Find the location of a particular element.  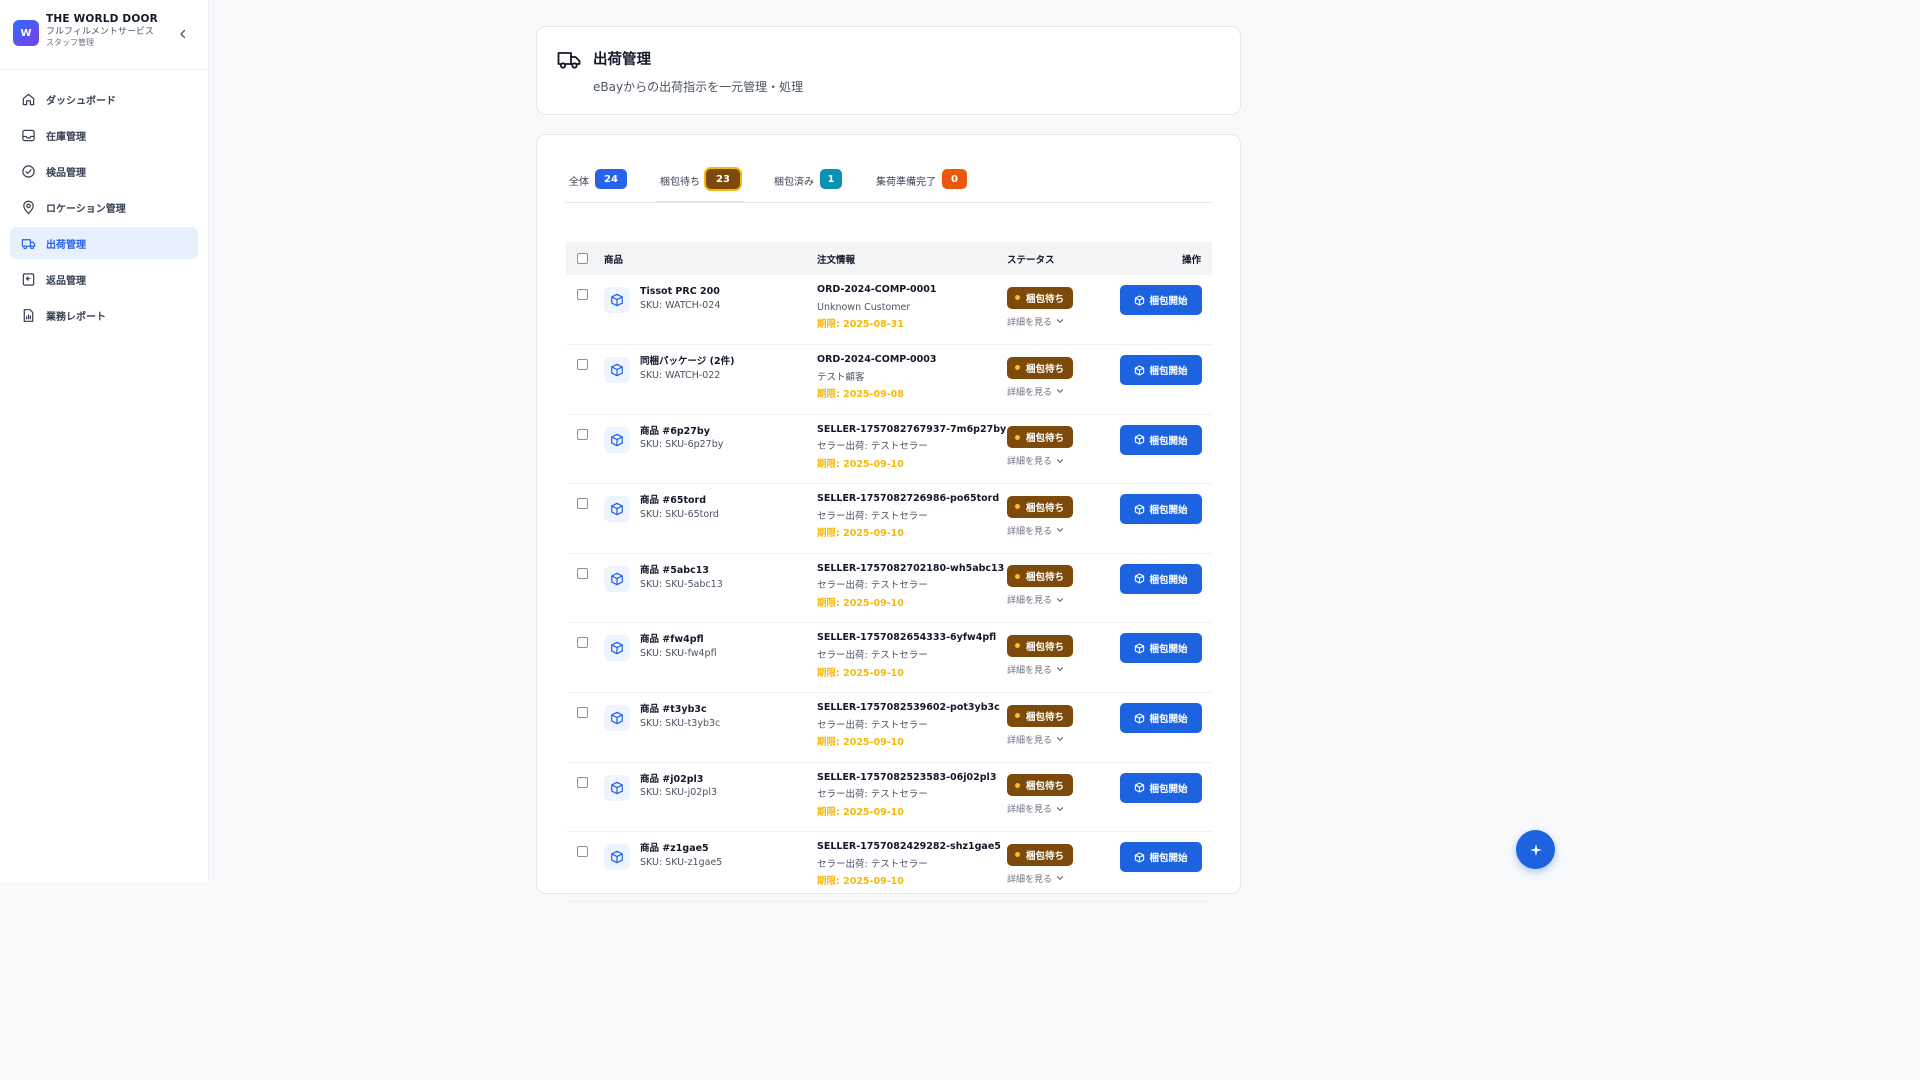

chevron-down-icon is located at coordinates (1060, 321).